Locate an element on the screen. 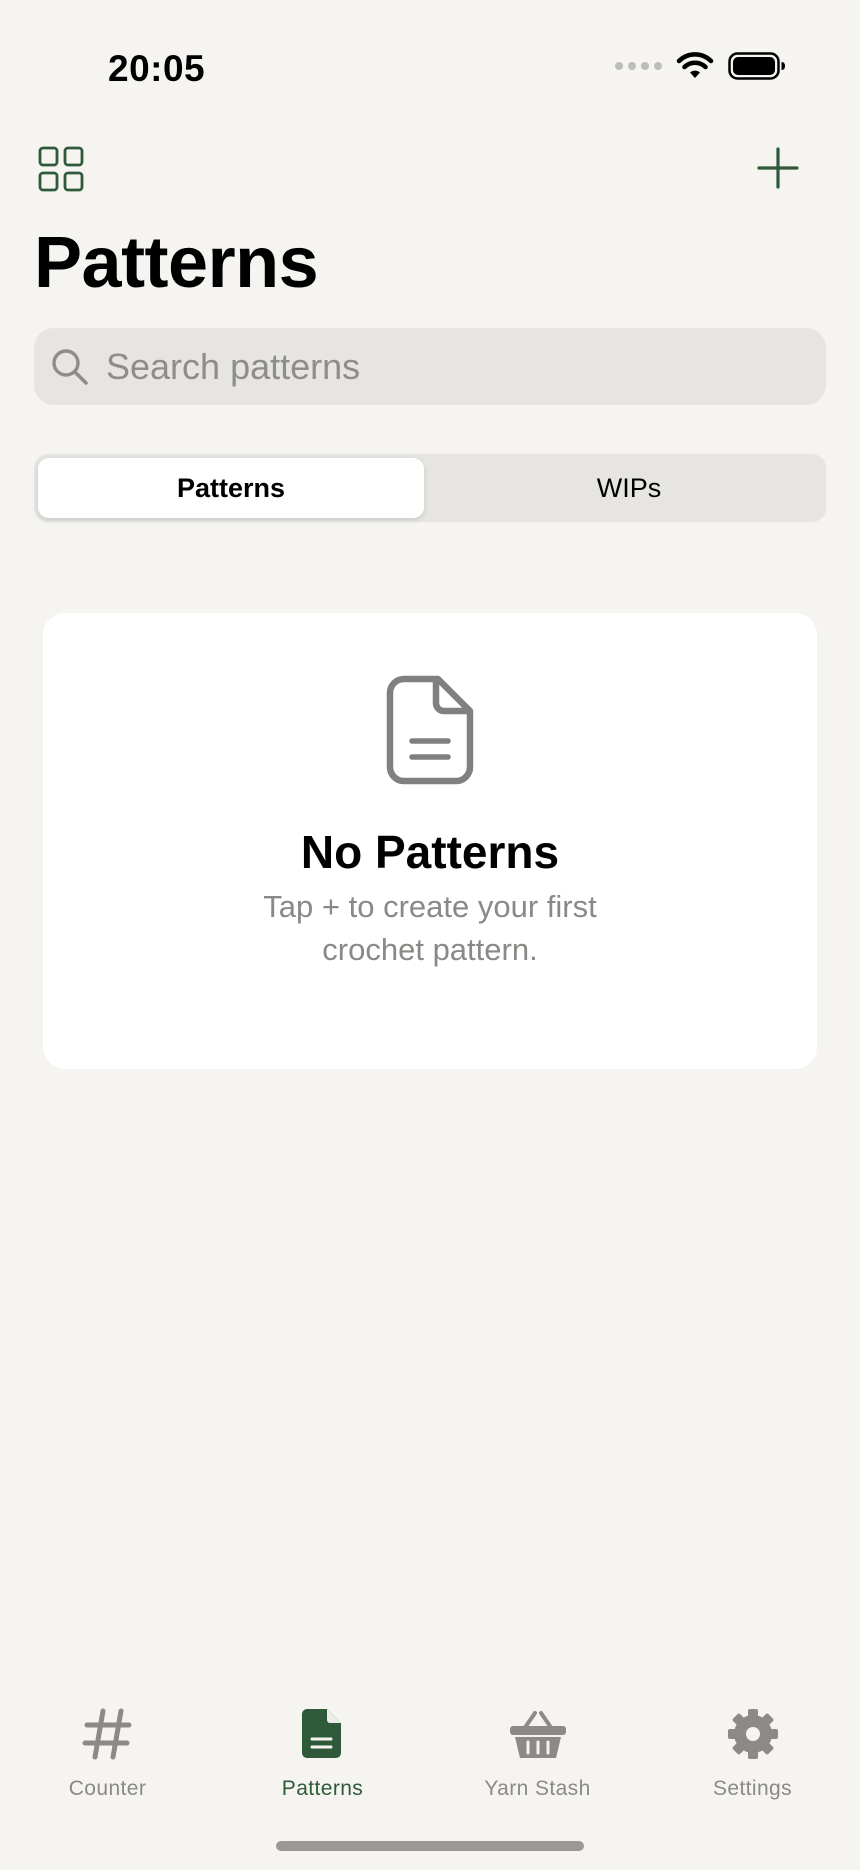  tab-yarn-stash: Yarn Stash is located at coordinates (537, 1755).